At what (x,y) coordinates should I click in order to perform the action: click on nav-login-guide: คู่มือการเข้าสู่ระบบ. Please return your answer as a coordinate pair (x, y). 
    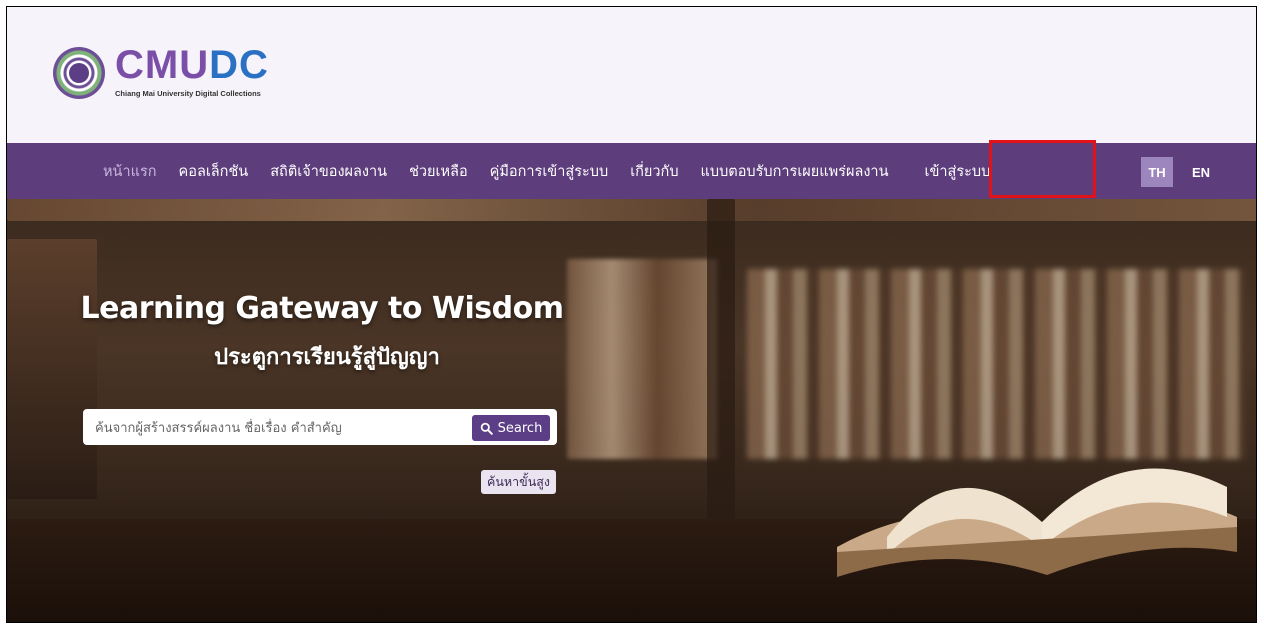
    Looking at the image, I should click on (549, 171).